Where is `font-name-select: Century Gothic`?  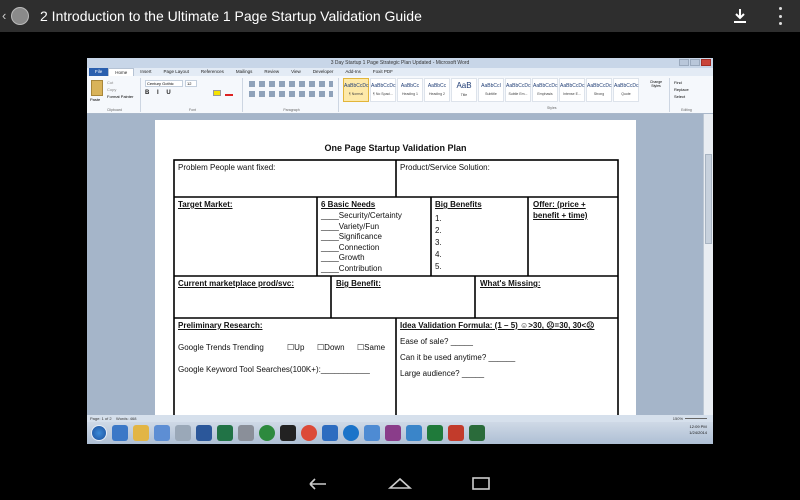
font-name-select: Century Gothic is located at coordinates (164, 83).